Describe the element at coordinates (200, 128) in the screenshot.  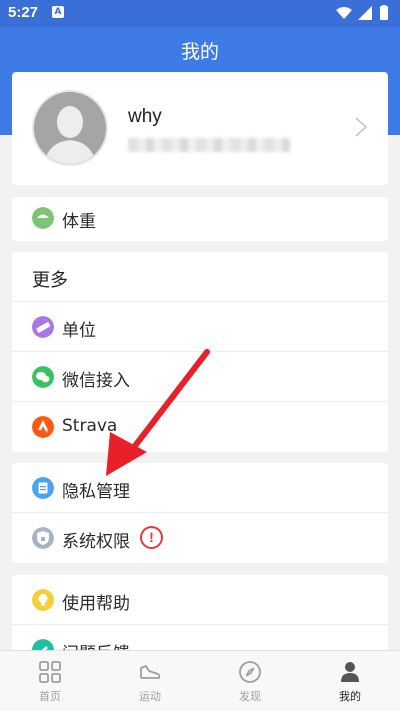
I see `profile-card: why` at that location.